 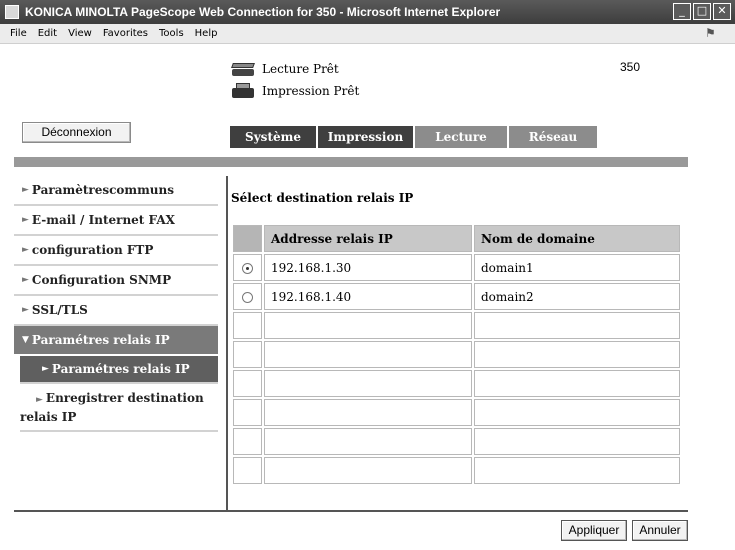 What do you see at coordinates (101, 280) in the screenshot?
I see `sidebar-item-label: Configuration SNMP` at bounding box center [101, 280].